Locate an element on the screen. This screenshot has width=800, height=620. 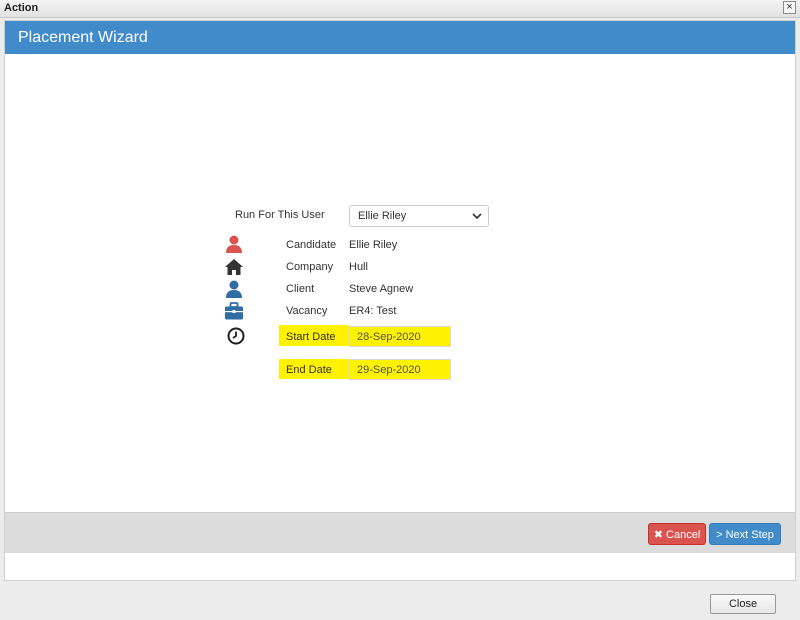
client-value: Steve Agnew is located at coordinates (381, 289).